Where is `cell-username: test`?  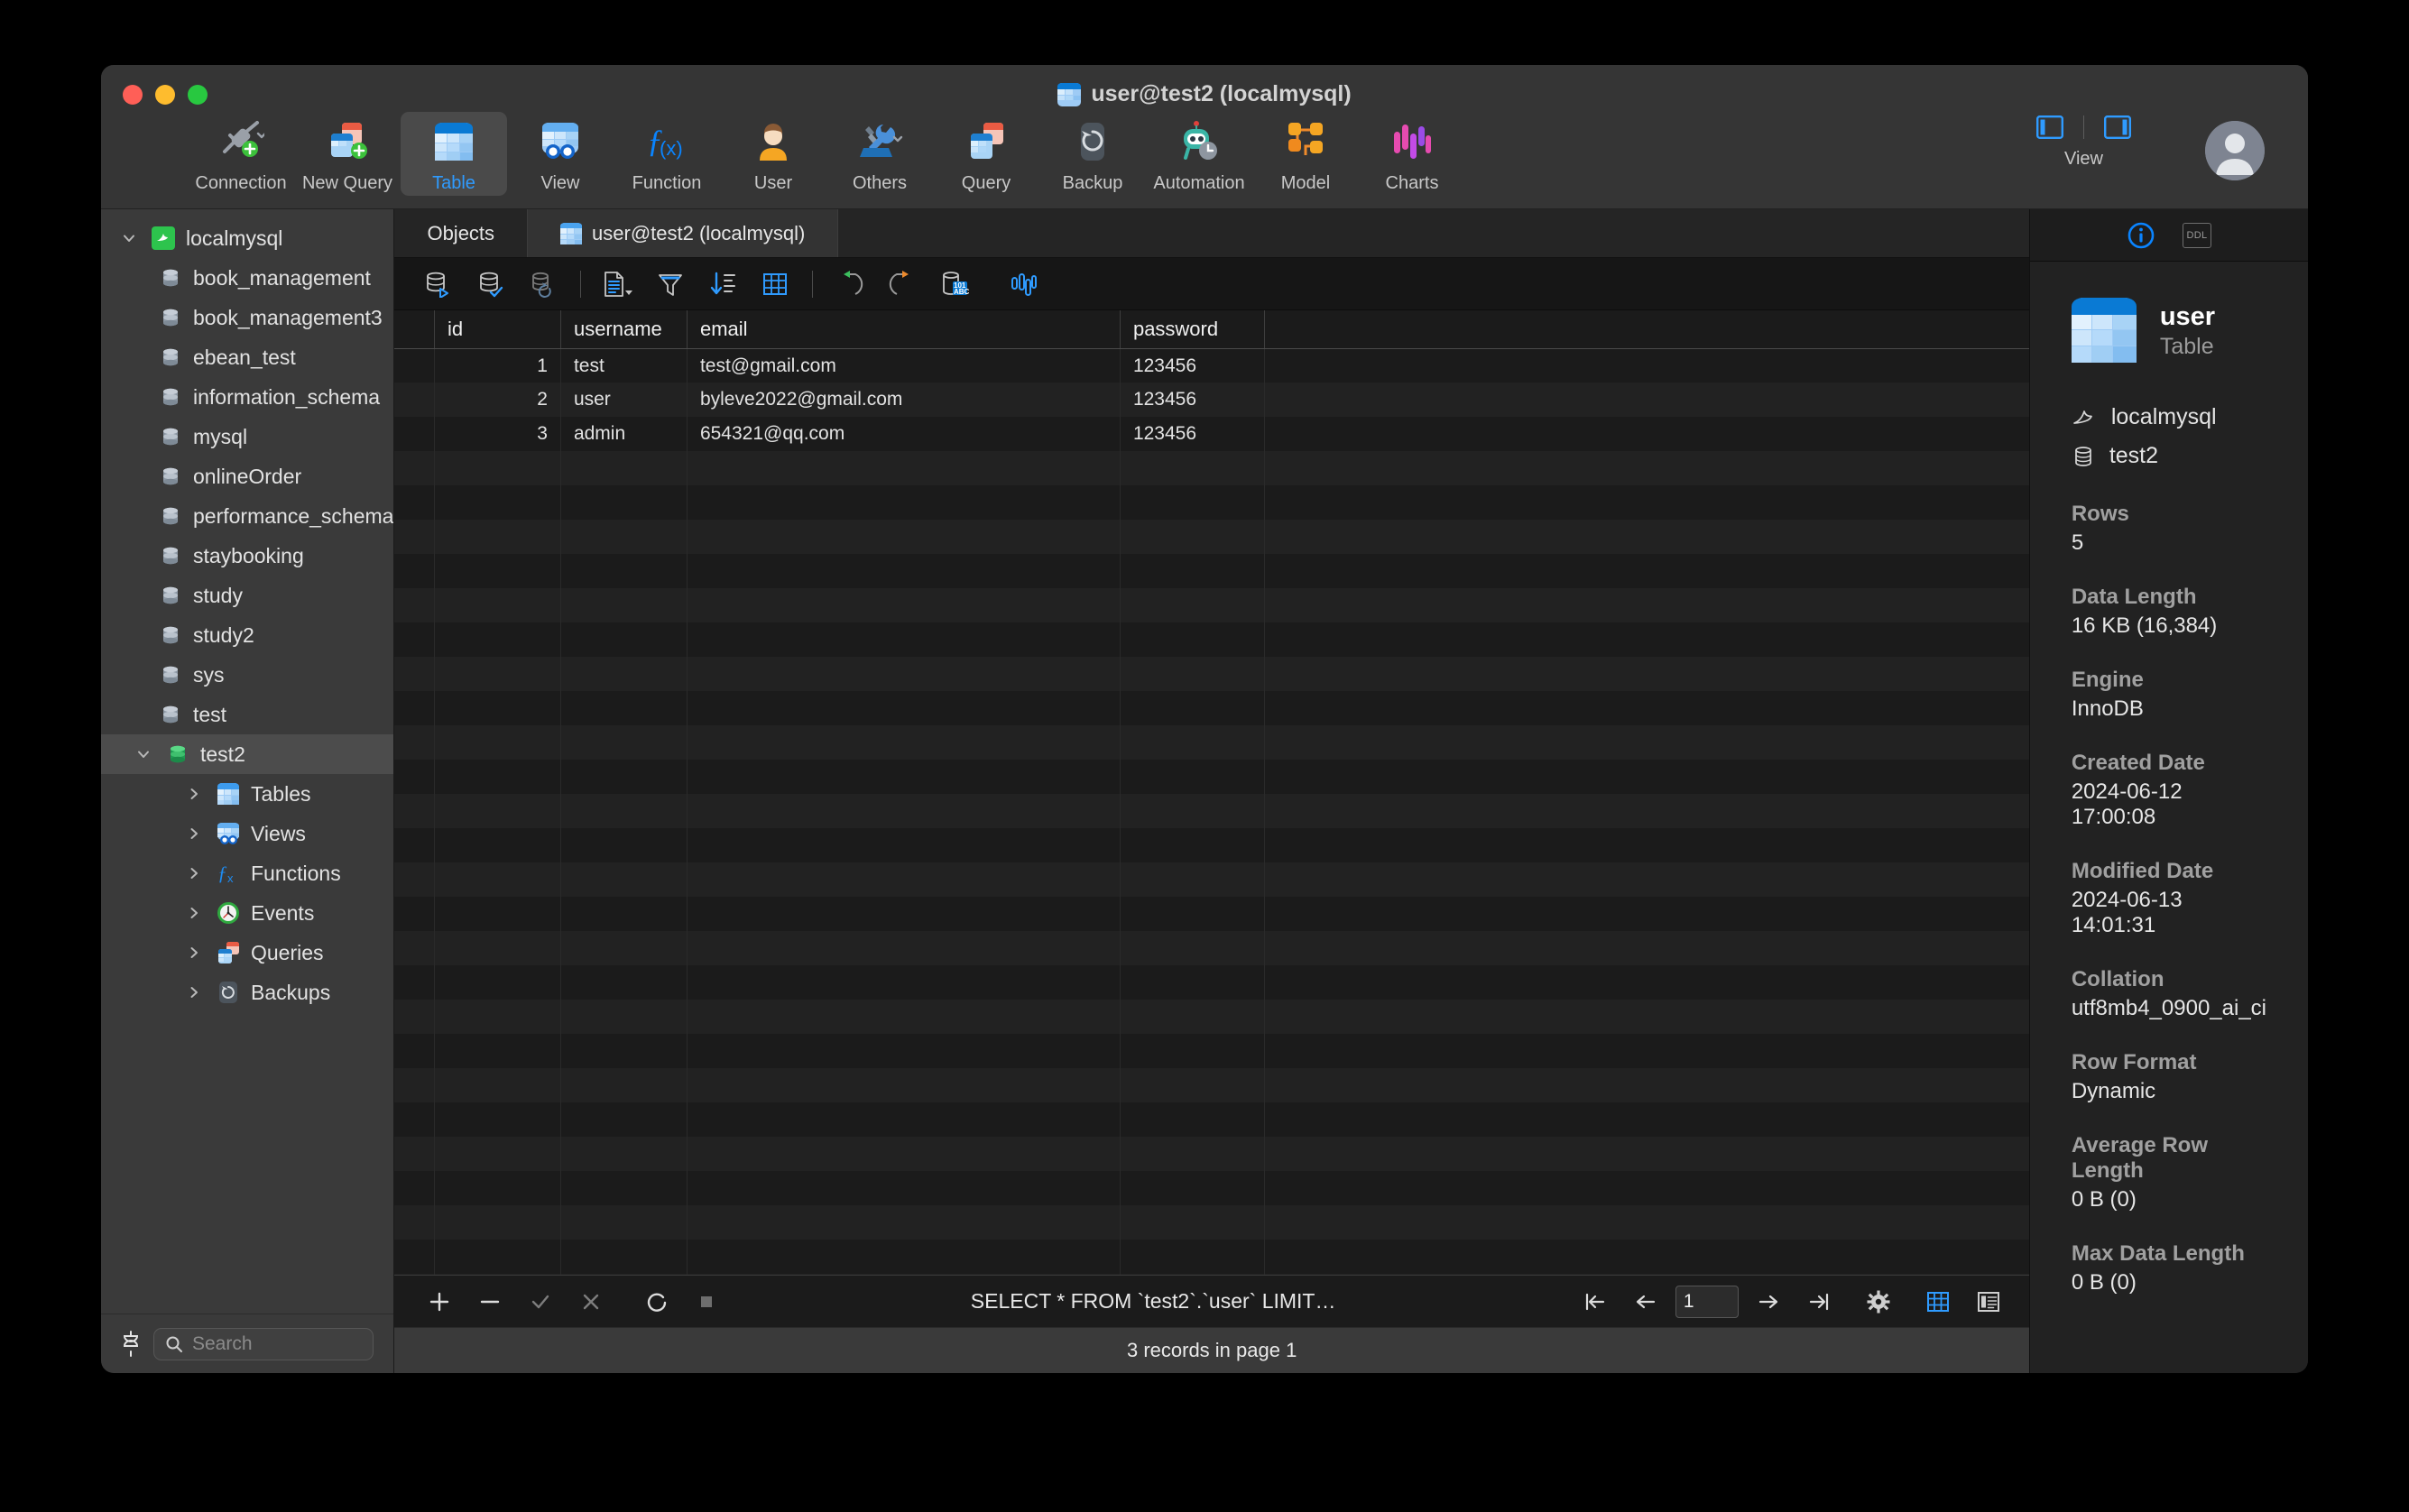
cell-username: test is located at coordinates (624, 365).